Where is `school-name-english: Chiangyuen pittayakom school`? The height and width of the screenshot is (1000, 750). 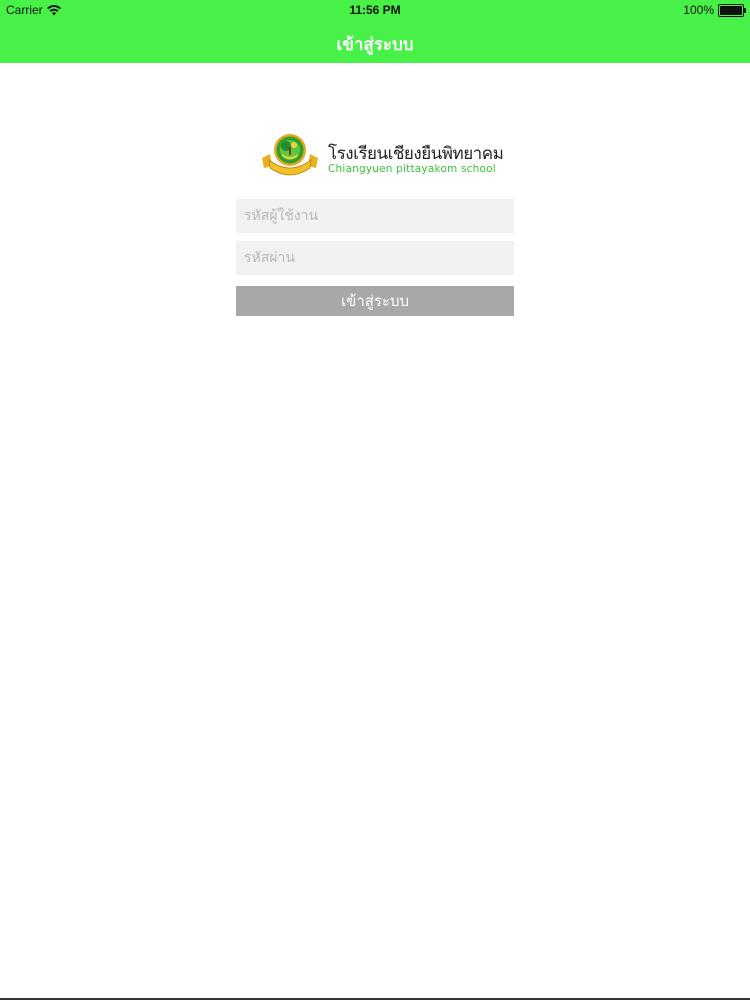 school-name-english: Chiangyuen pittayakom school is located at coordinates (412, 169).